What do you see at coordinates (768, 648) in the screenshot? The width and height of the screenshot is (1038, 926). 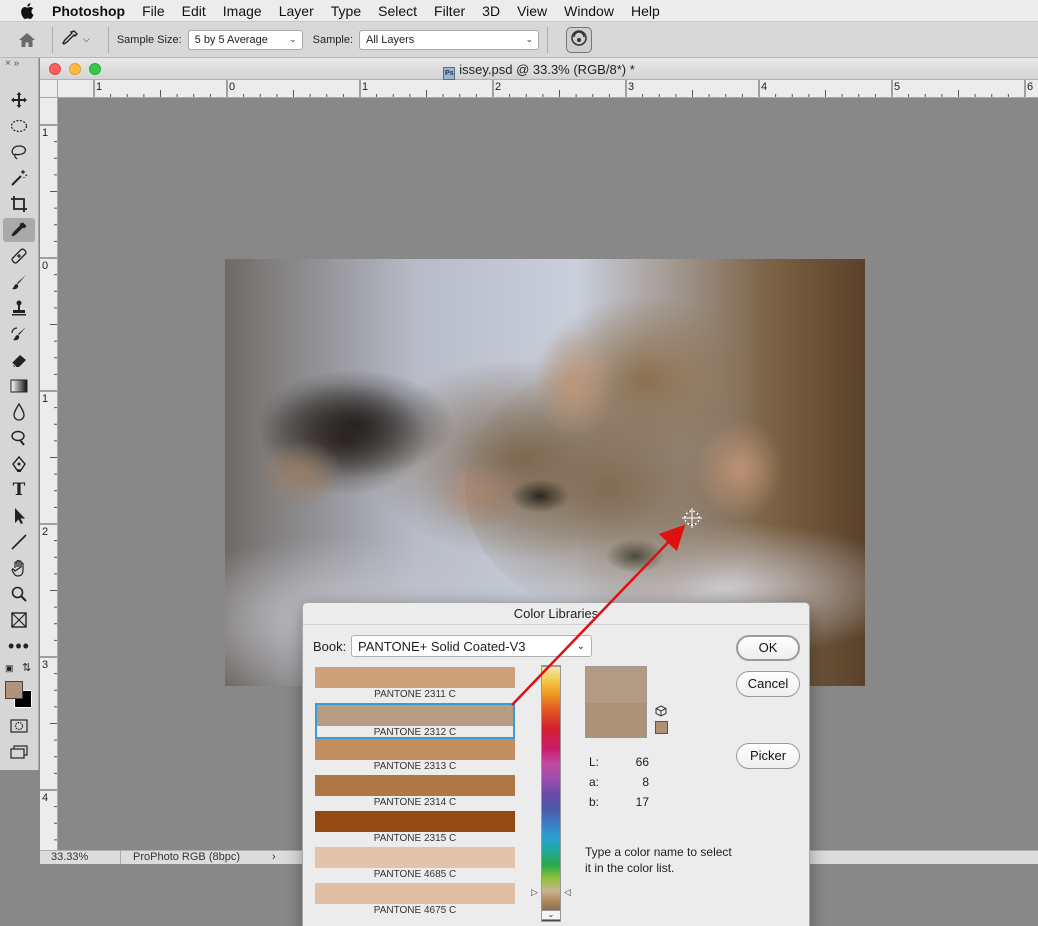 I see `ok-button: OK` at bounding box center [768, 648].